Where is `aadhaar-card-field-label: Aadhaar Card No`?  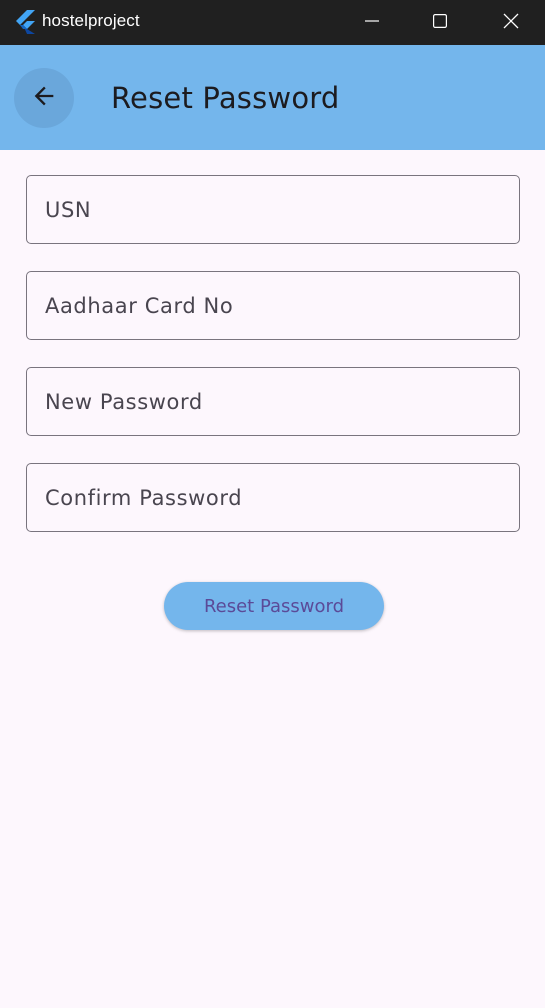 aadhaar-card-field-label: Aadhaar Card No is located at coordinates (139, 306).